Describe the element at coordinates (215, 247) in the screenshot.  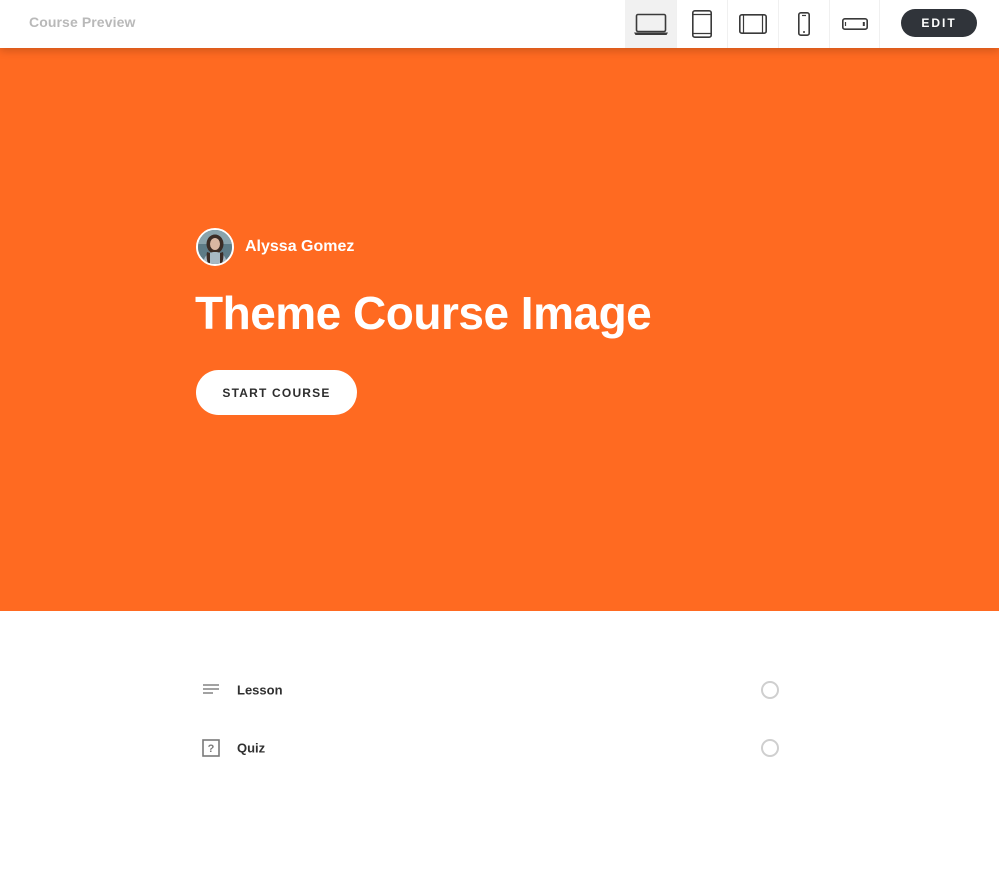
I see `avatar` at that location.